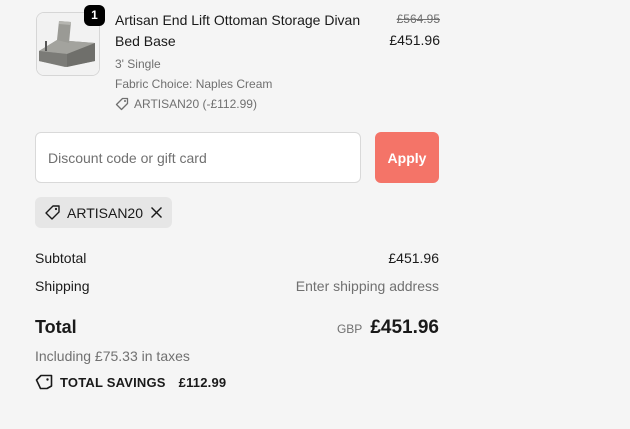 Image resolution: width=630 pixels, height=429 pixels. I want to click on subtotal-label: Subtotal, so click(61, 258).